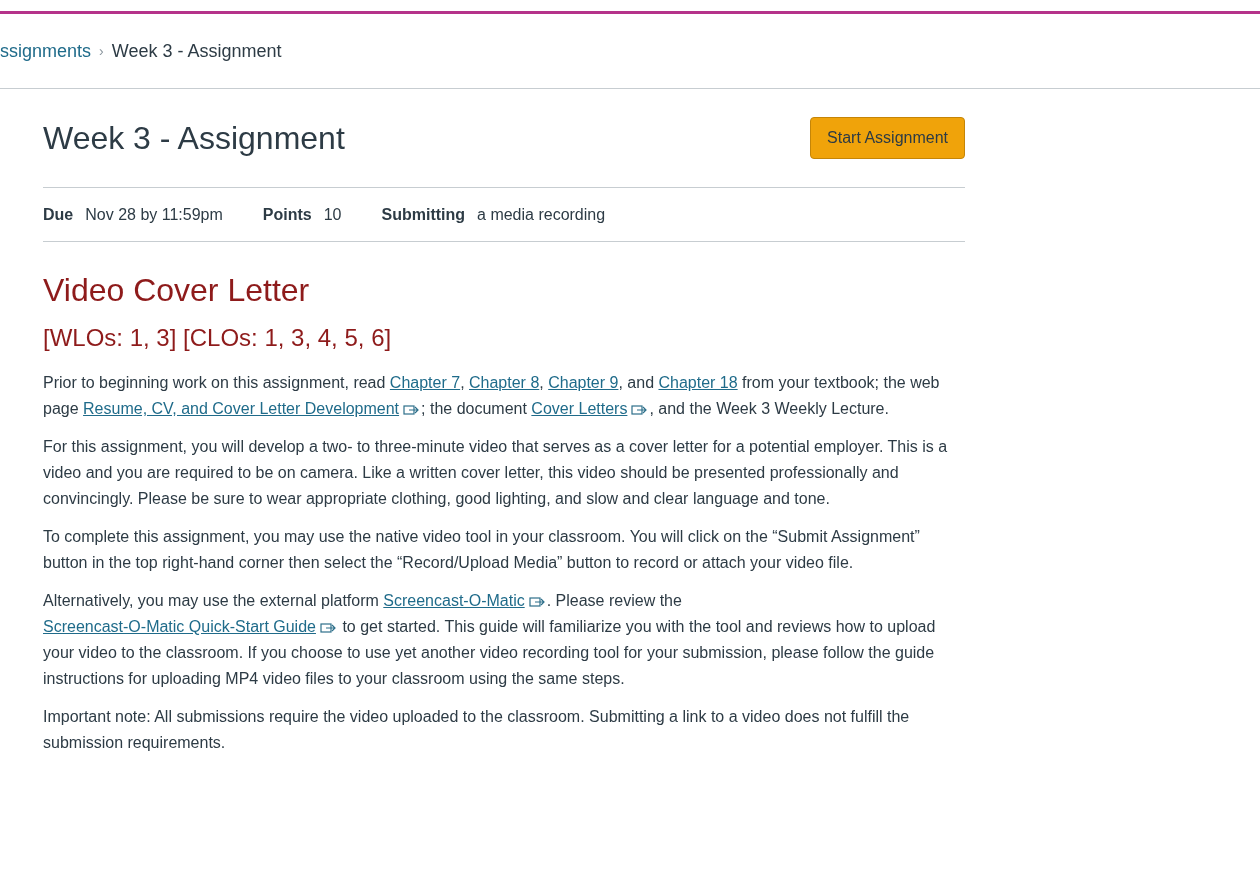 The height and width of the screenshot is (870, 1260). Describe the element at coordinates (154, 214) in the screenshot. I see `detail-value: Nov 28 by 11:59pm` at that location.